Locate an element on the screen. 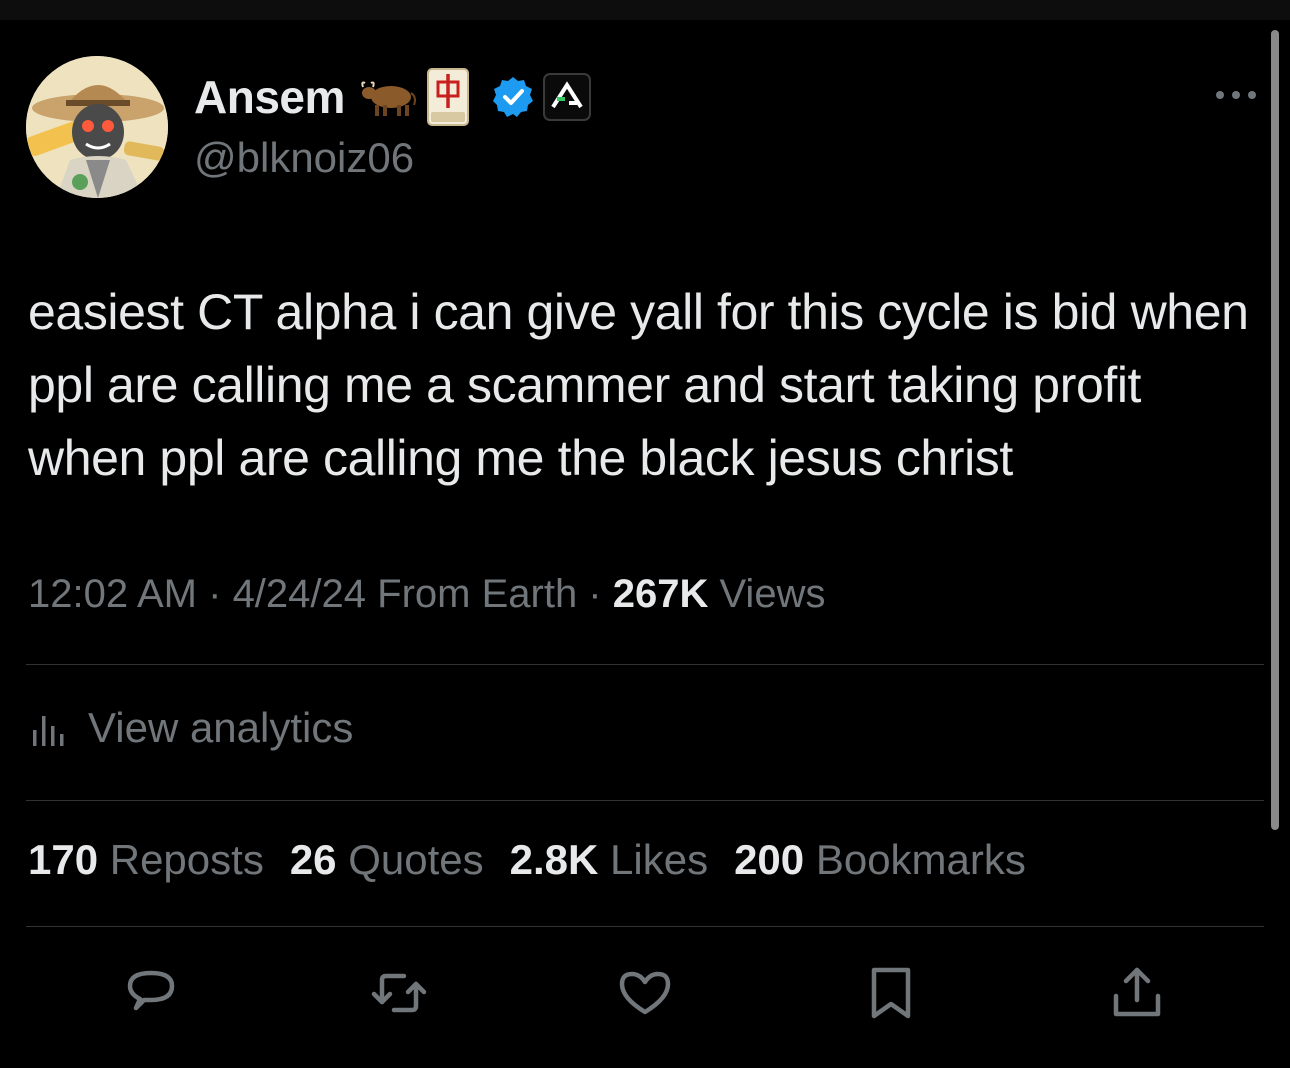 The height and width of the screenshot is (1068, 1290). view-analytics-label: View analytics is located at coordinates (221, 727).